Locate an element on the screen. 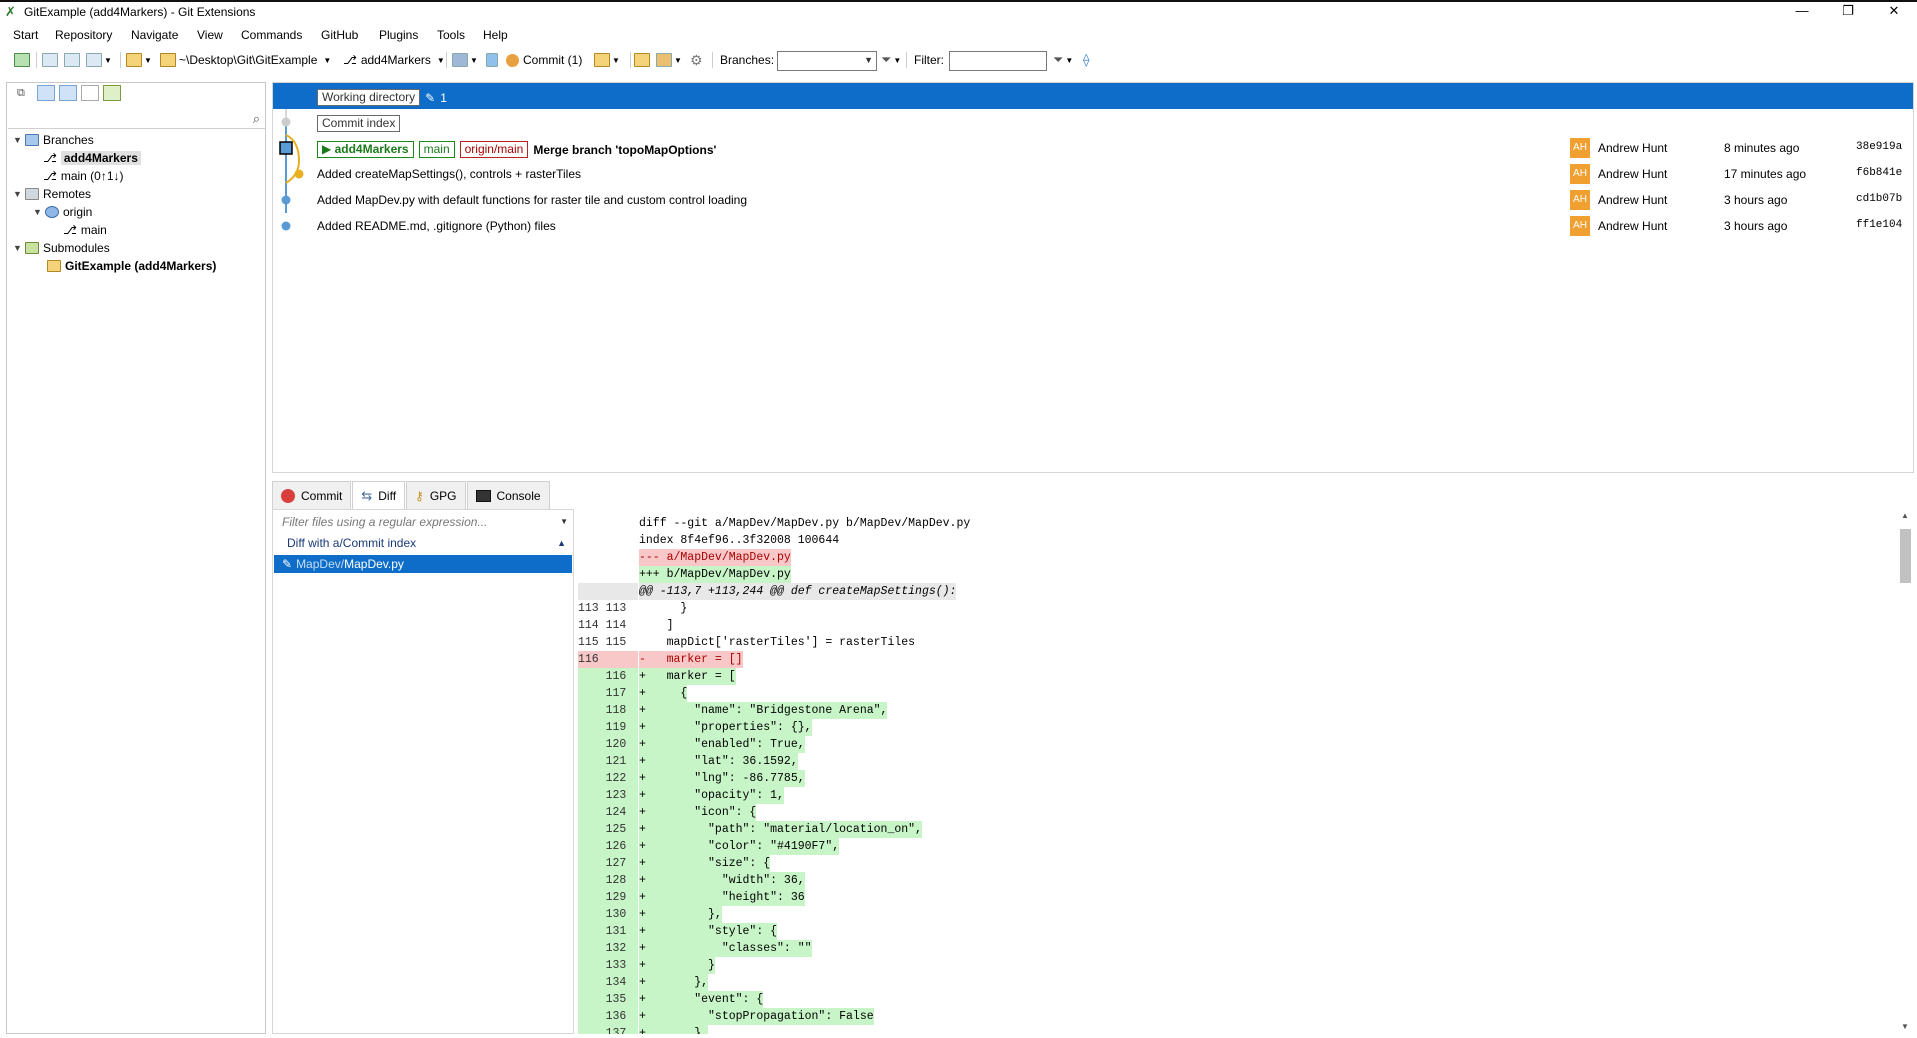 Image resolution: width=1917 pixels, height=1038 pixels. layout-dropdown-icon: ▼ is located at coordinates (99, 60).